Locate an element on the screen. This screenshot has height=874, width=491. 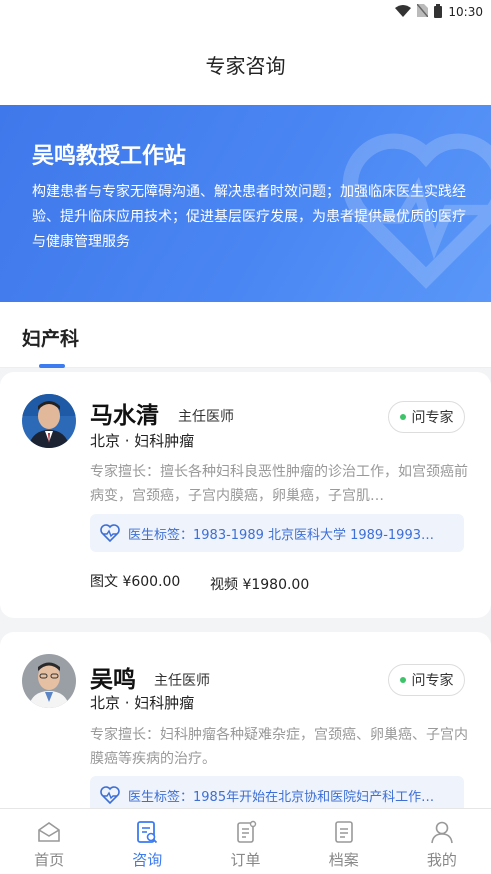
bottom-navigation: 首页 咨询 订单 档案 我的 is located at coordinates (245, 841).